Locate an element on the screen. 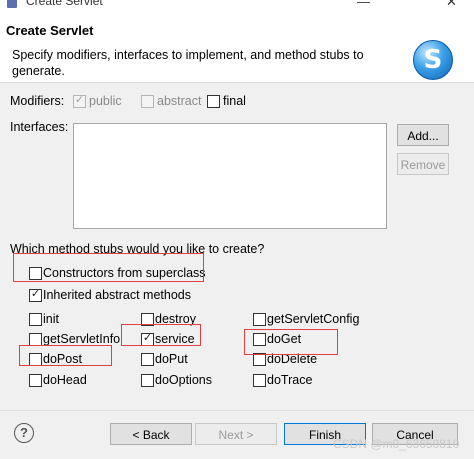  dotrace-label: doTrace is located at coordinates (289, 380).